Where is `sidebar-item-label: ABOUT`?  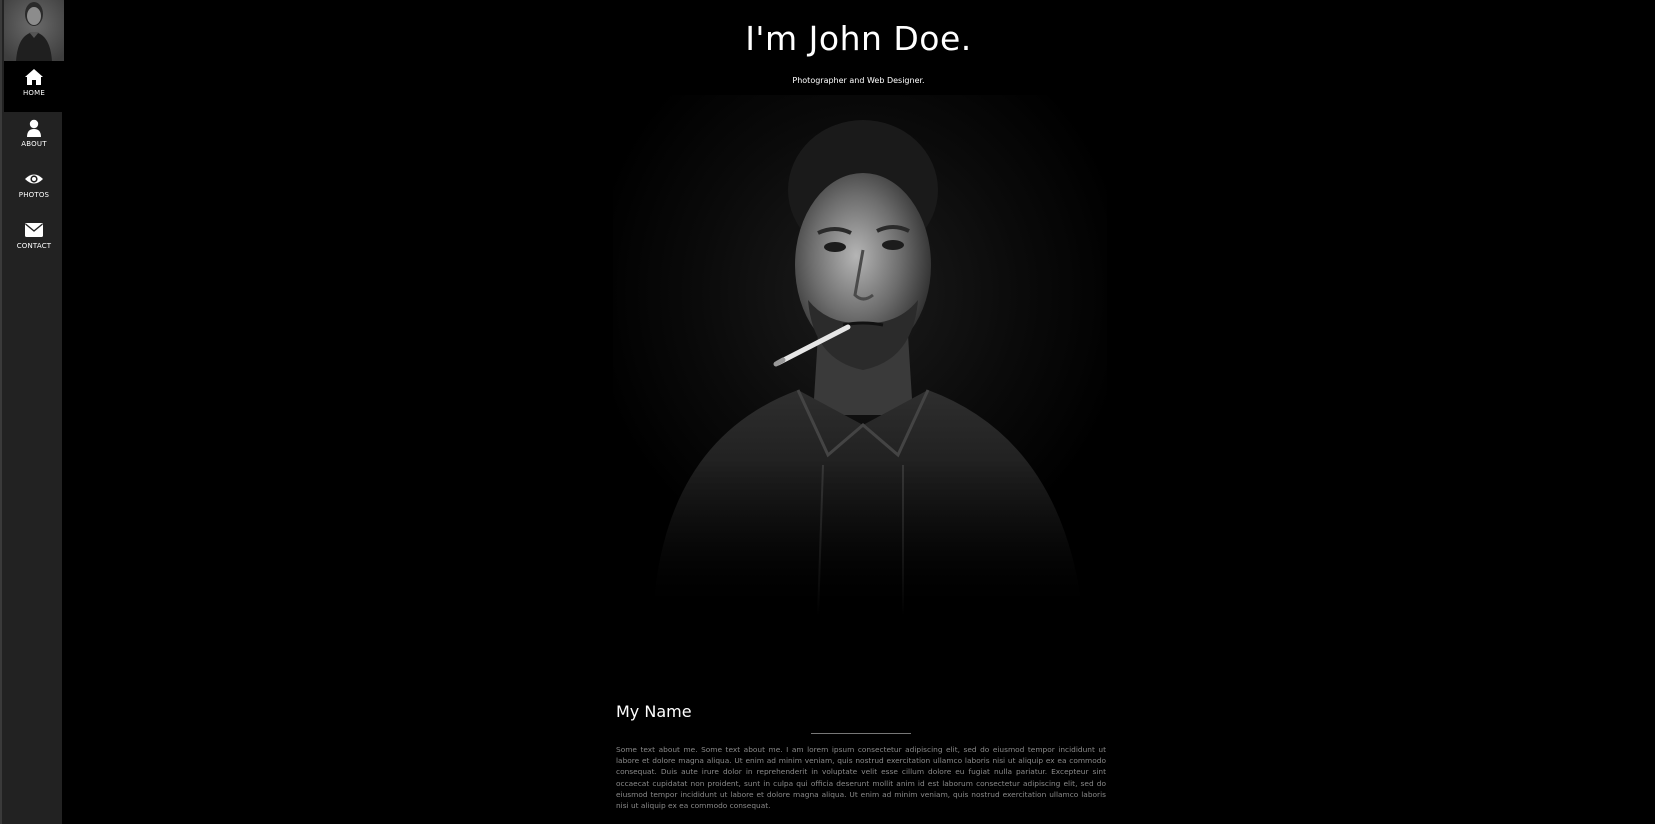
sidebar-item-label: ABOUT is located at coordinates (34, 144).